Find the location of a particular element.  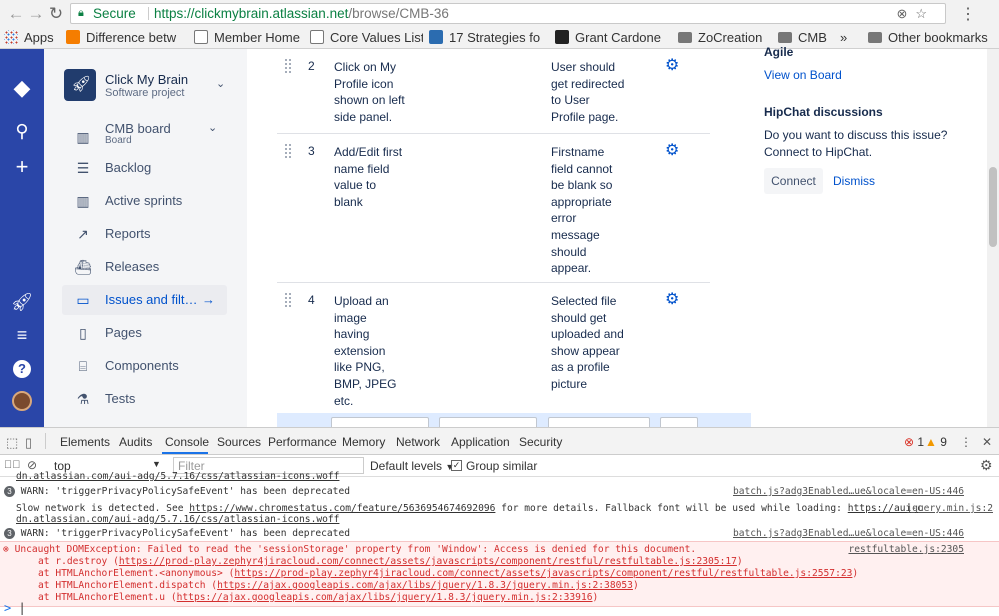

sidebar-item-components: ⌸ Components is located at coordinates (144, 366).